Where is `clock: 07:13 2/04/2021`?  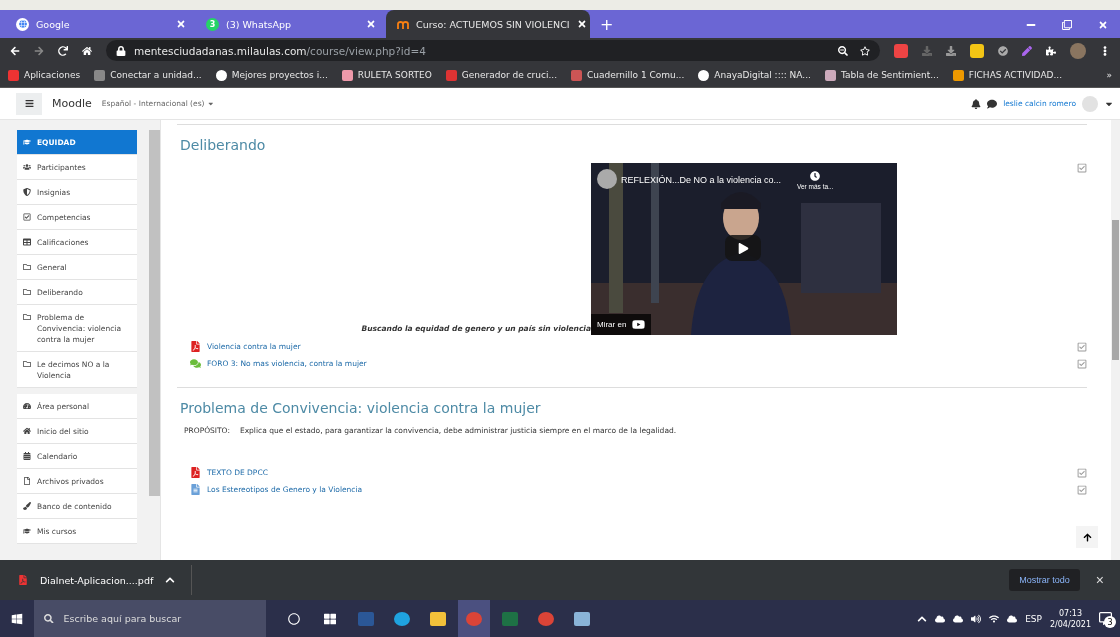
clock: 07:13 2/04/2021 is located at coordinates (1070, 618).